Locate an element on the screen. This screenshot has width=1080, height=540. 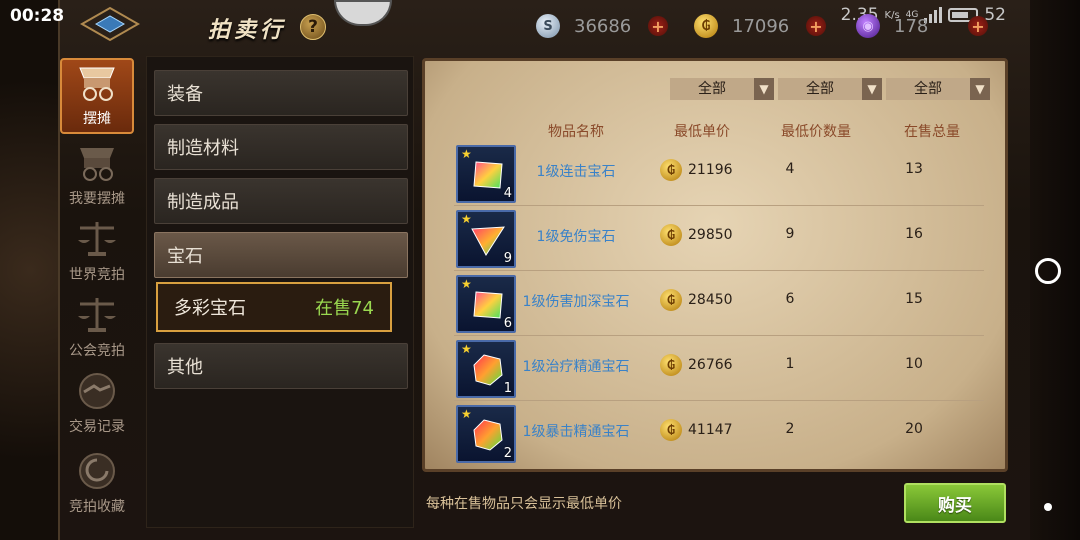
page-title: 拍卖行 is located at coordinates (247, 30).